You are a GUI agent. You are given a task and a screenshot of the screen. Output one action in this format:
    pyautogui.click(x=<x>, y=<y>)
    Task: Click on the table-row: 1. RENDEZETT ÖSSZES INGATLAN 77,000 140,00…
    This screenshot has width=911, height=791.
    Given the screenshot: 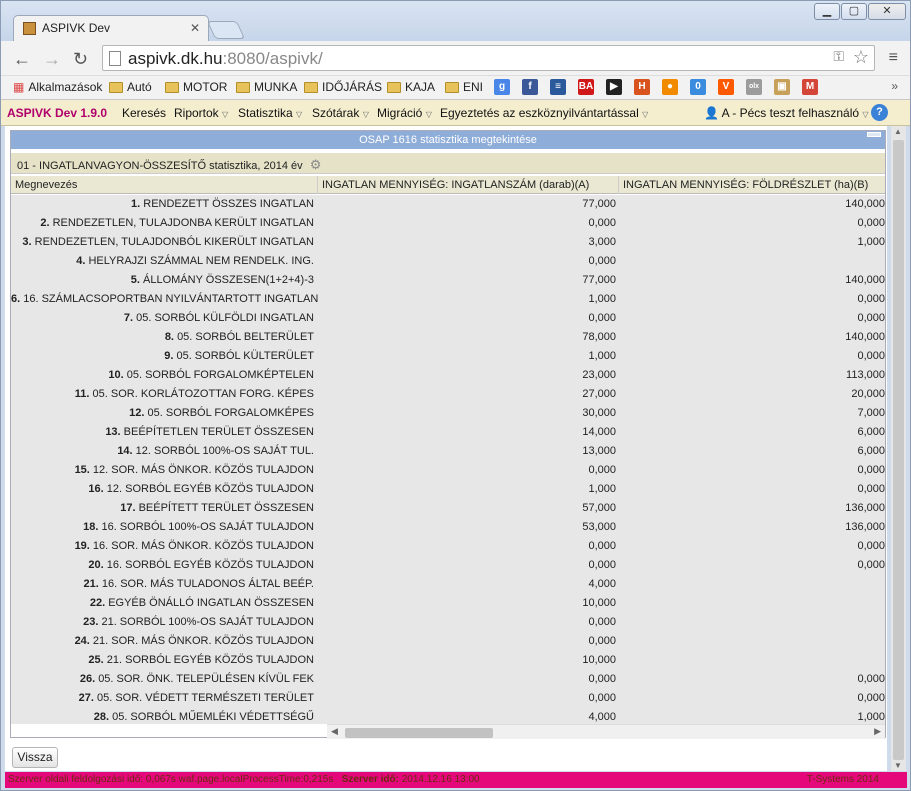 What is the action you would take?
    pyautogui.click(x=448, y=204)
    